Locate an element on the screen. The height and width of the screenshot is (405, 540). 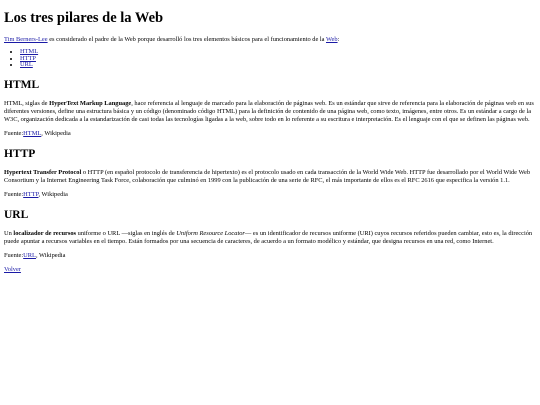
back-paragraph: Volver is located at coordinates (270, 270).